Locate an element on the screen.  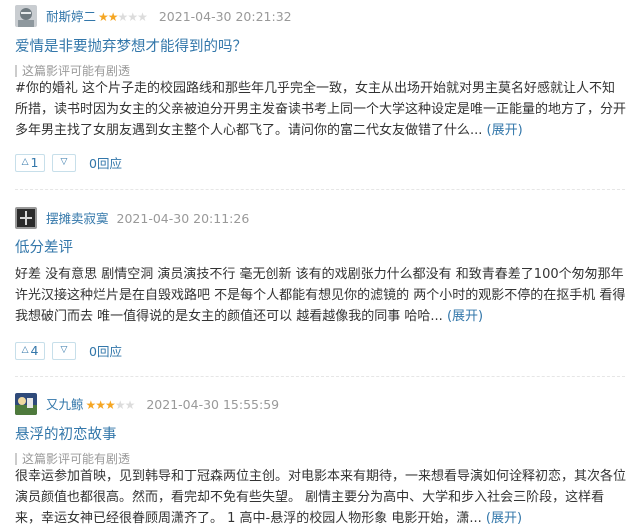
useful-button: △ 4 is located at coordinates (30, 350).